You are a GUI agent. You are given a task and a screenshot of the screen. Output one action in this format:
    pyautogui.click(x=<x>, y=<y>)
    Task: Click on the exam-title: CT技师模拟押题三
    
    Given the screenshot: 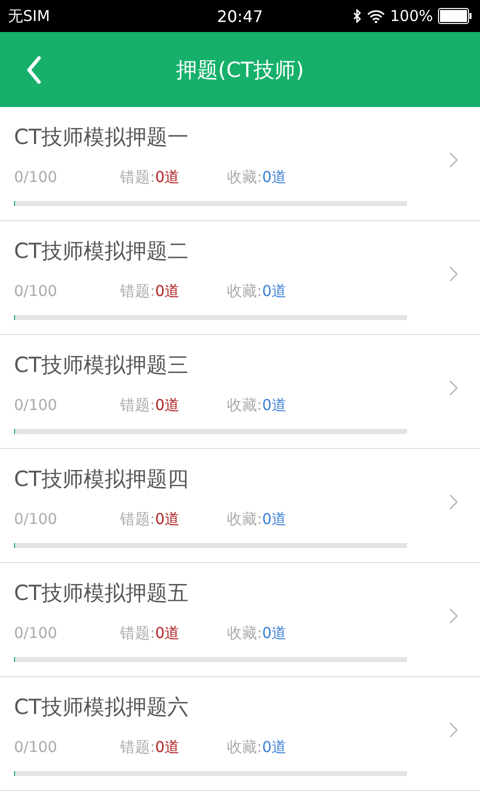 What is the action you would take?
    pyautogui.click(x=102, y=365)
    